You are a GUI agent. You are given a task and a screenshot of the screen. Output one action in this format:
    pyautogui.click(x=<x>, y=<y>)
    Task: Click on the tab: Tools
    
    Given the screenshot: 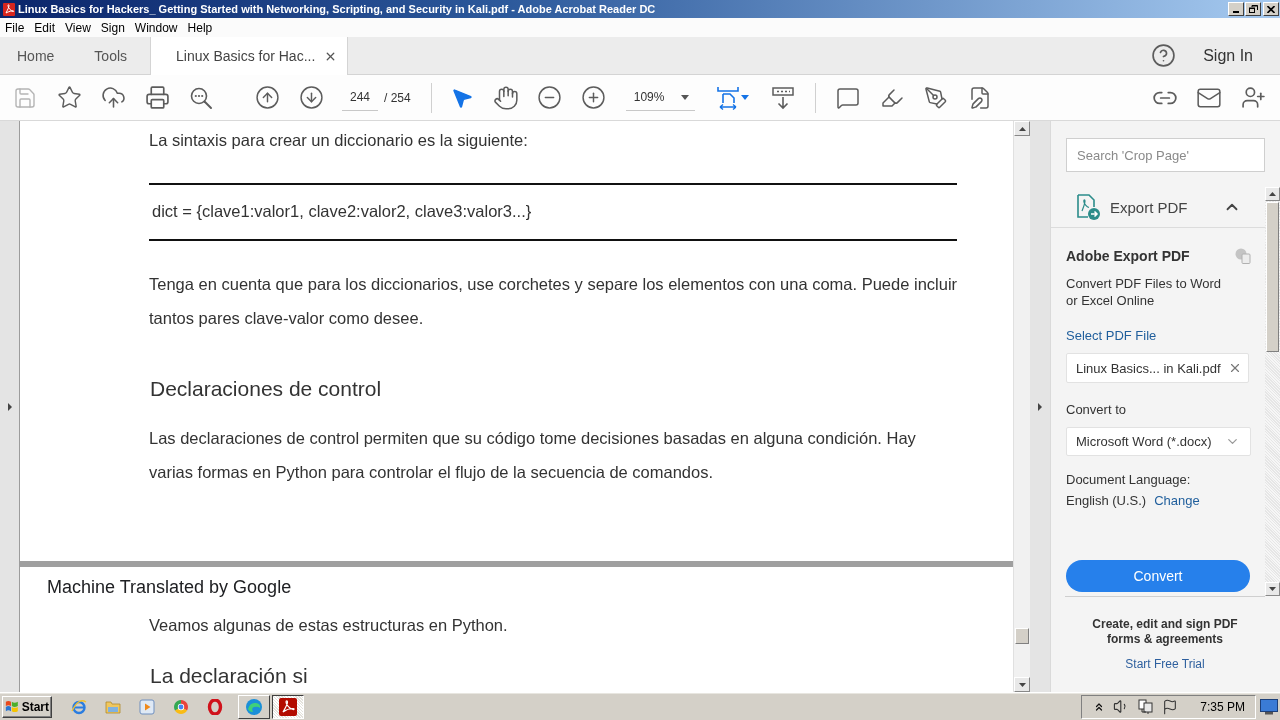 What is the action you would take?
    pyautogui.click(x=114, y=55)
    